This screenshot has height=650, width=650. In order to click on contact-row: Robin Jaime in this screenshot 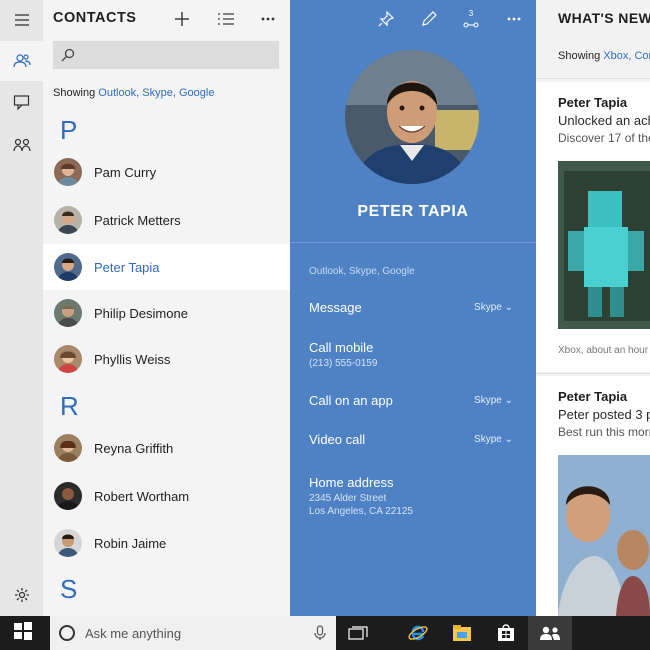, I will do `click(166, 543)`.